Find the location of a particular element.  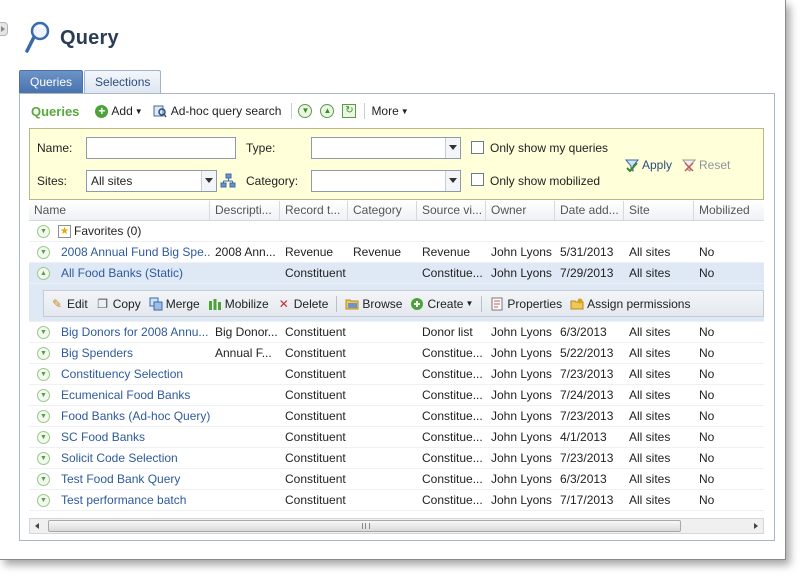

browse-button: Browse is located at coordinates (373, 304).